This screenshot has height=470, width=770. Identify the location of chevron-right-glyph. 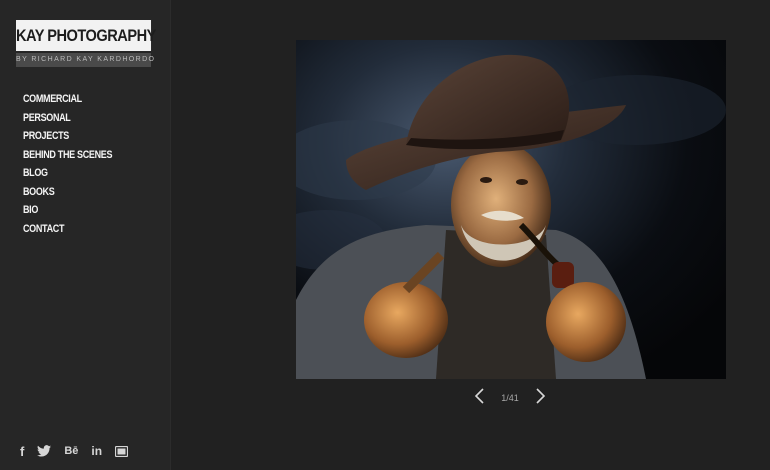
(541, 396).